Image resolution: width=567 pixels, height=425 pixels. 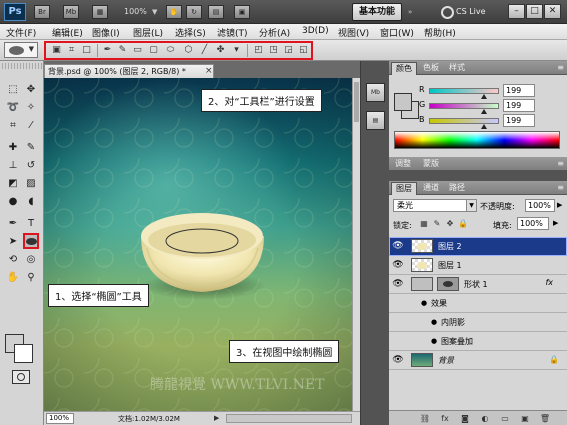 I want to click on vector-mask-thumbnail, so click(x=448, y=284).